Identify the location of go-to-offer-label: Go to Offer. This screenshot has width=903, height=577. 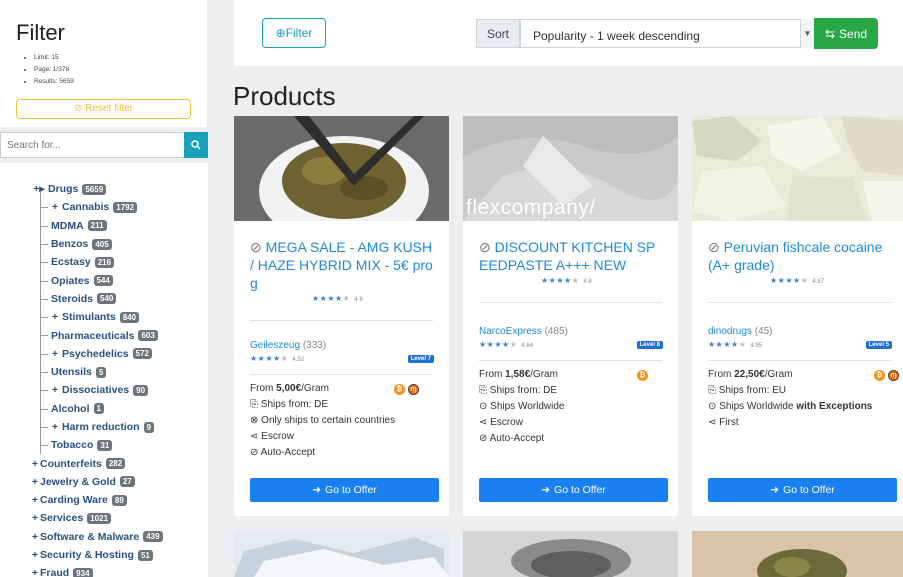
(580, 490).